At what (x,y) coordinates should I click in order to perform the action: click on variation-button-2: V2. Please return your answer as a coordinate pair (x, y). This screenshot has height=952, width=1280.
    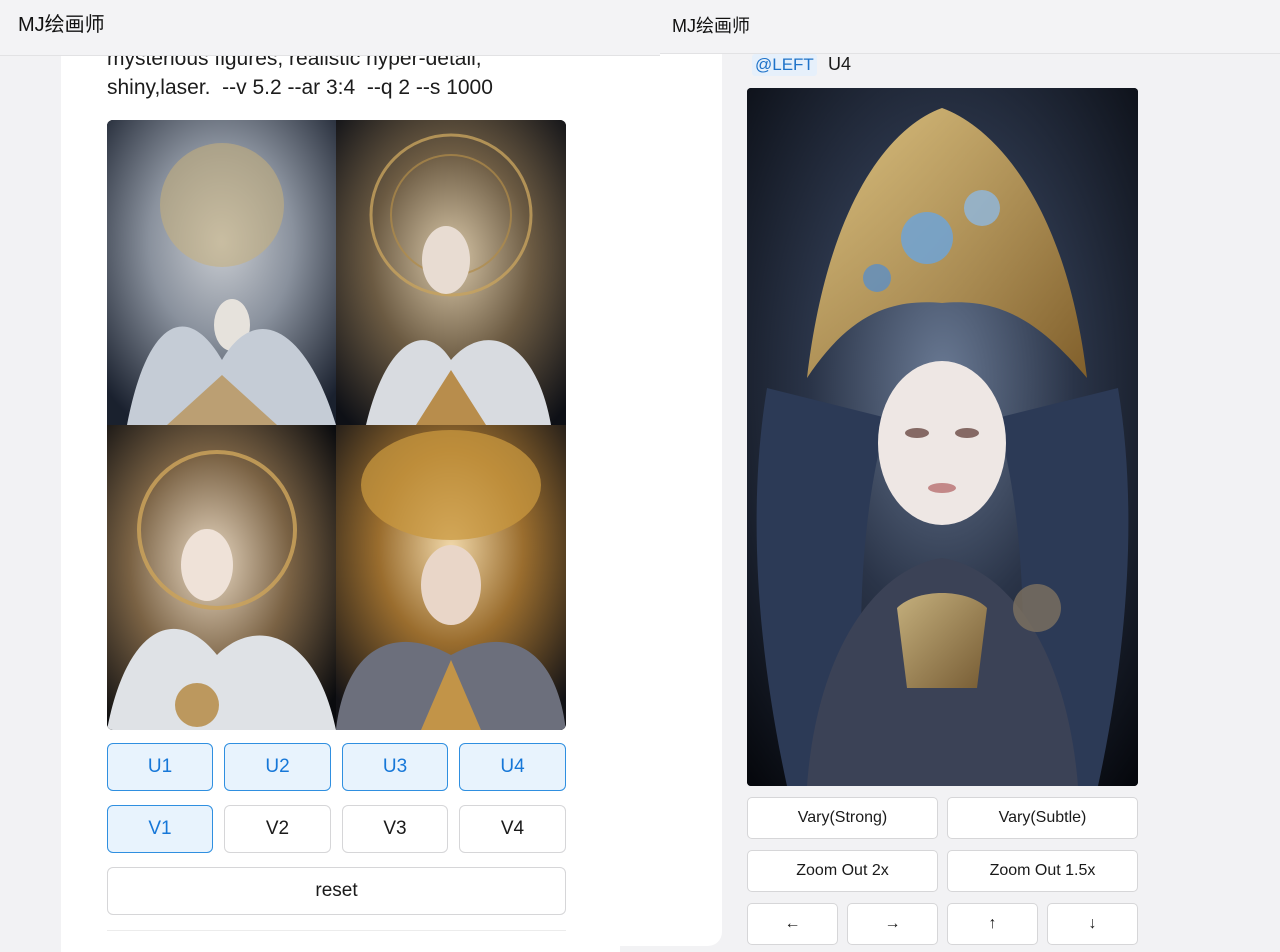
    Looking at the image, I should click on (277, 829).